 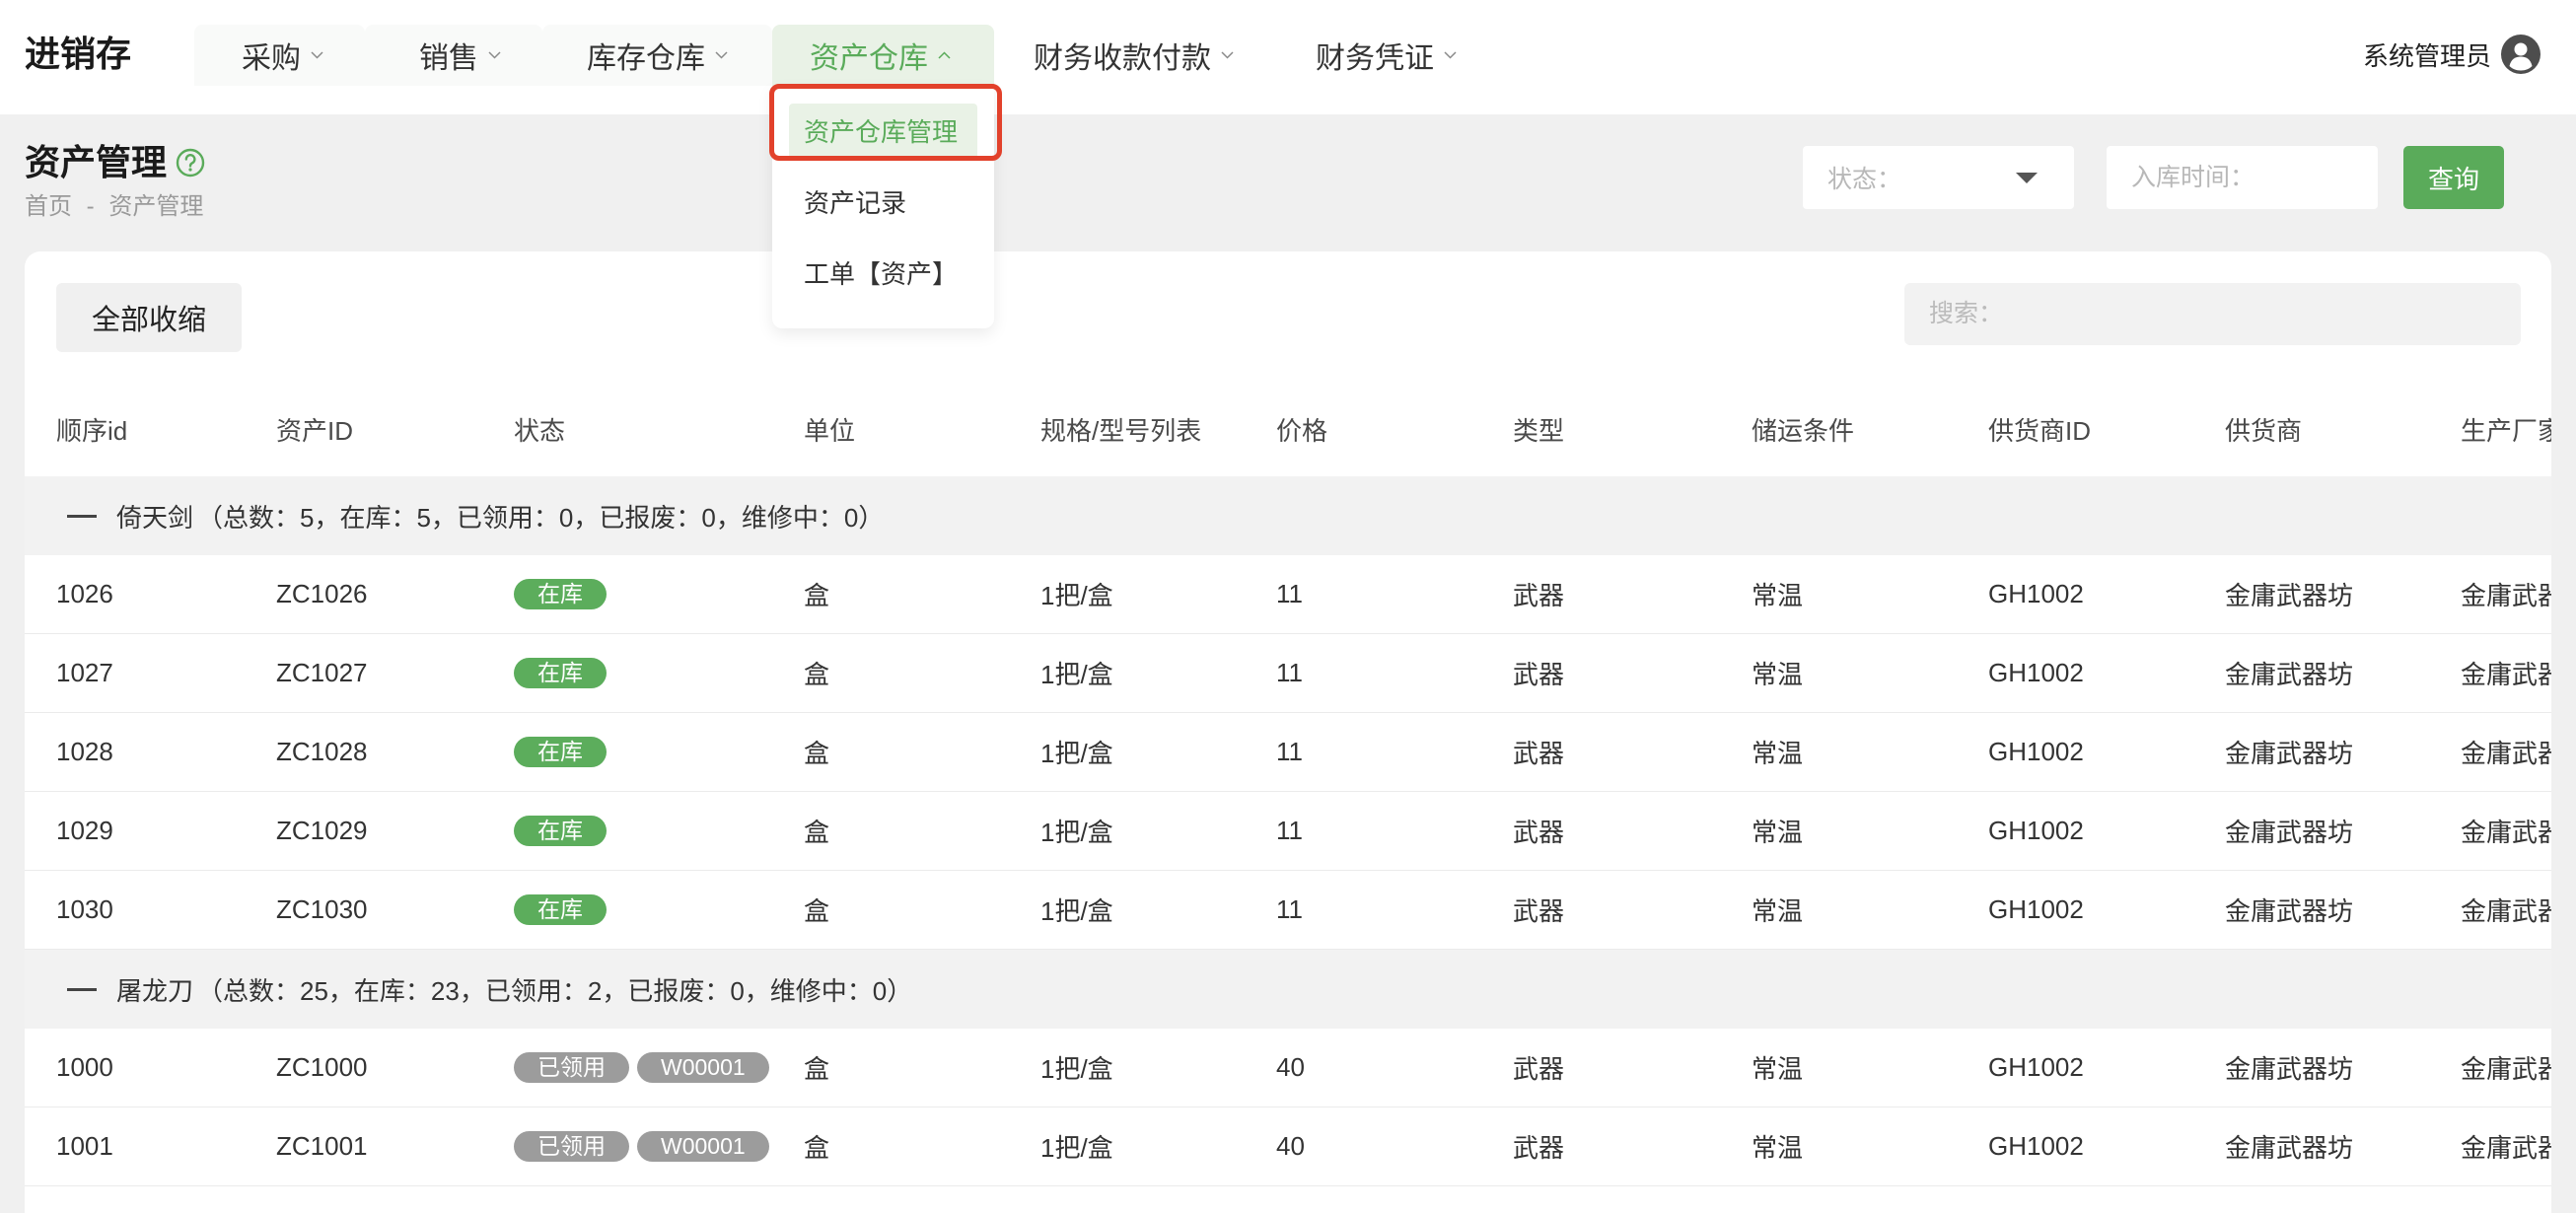 What do you see at coordinates (869, 58) in the screenshot?
I see `nav-item-label: 资产仓库` at bounding box center [869, 58].